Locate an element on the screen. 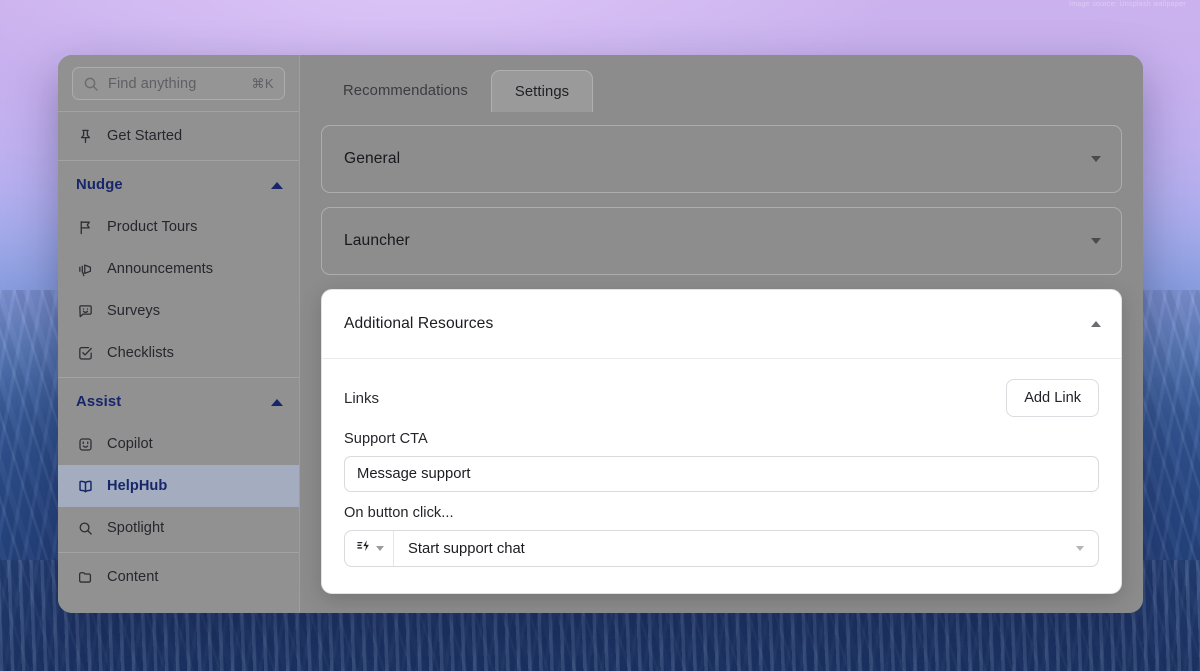 The width and height of the screenshot is (1200, 671). flag-icon is located at coordinates (85, 227).